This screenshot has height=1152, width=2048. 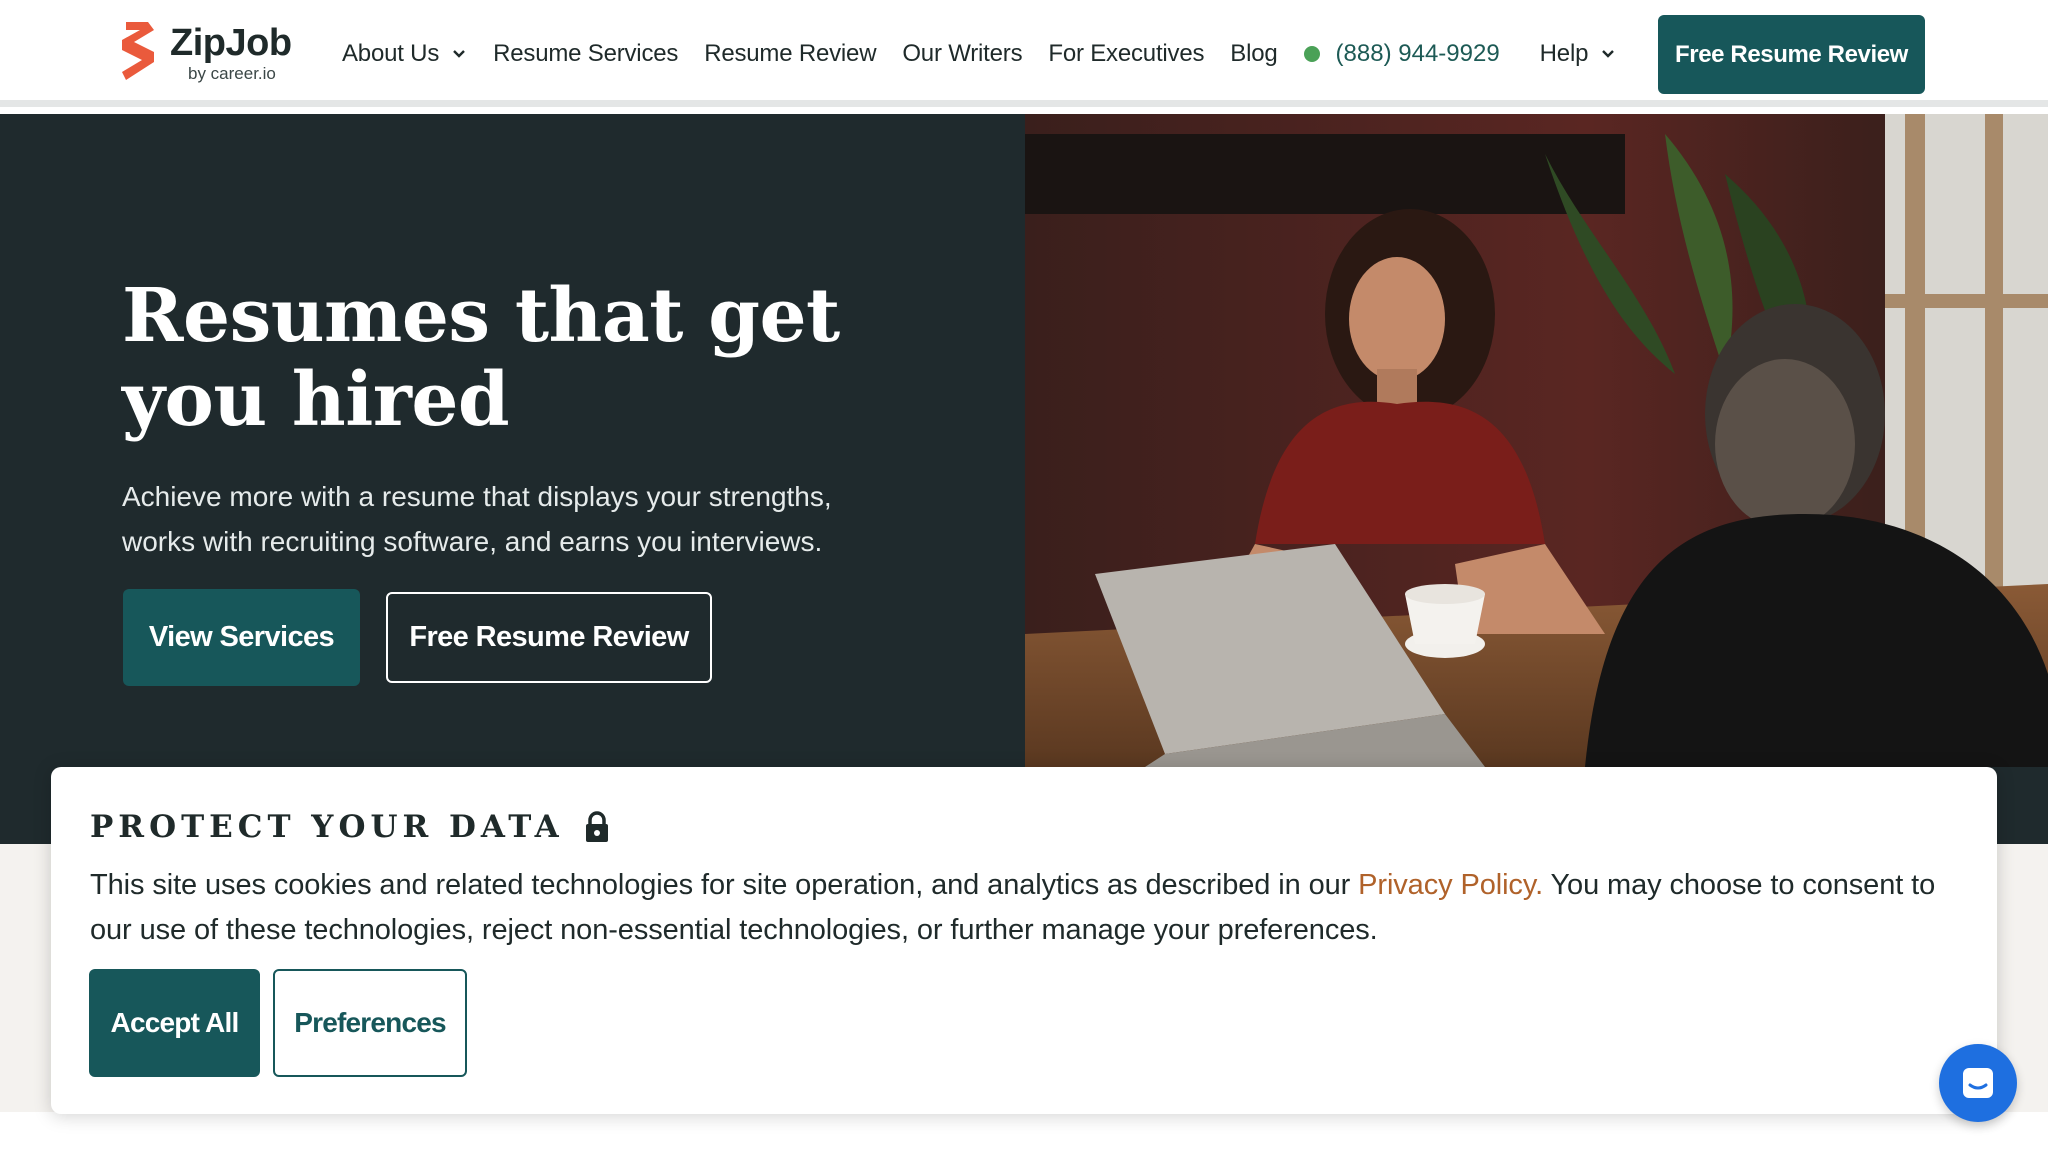 What do you see at coordinates (1564, 53) in the screenshot?
I see `nav-help-label: Help` at bounding box center [1564, 53].